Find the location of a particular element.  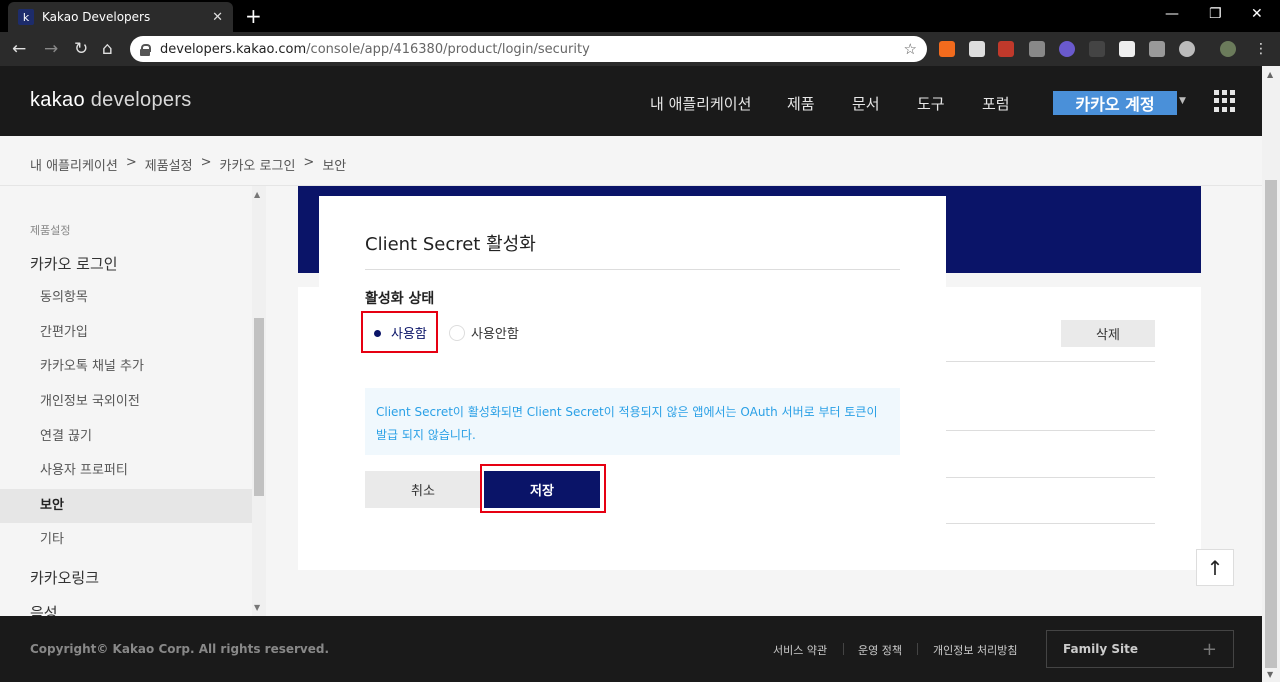

maximize-icon: ❐ is located at coordinates (1215, 14).